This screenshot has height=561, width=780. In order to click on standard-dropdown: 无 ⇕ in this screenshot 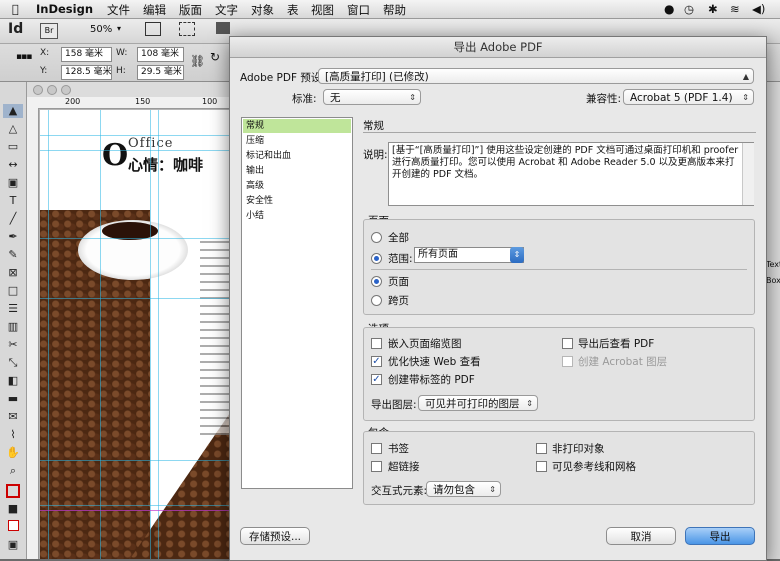, I will do `click(372, 97)`.